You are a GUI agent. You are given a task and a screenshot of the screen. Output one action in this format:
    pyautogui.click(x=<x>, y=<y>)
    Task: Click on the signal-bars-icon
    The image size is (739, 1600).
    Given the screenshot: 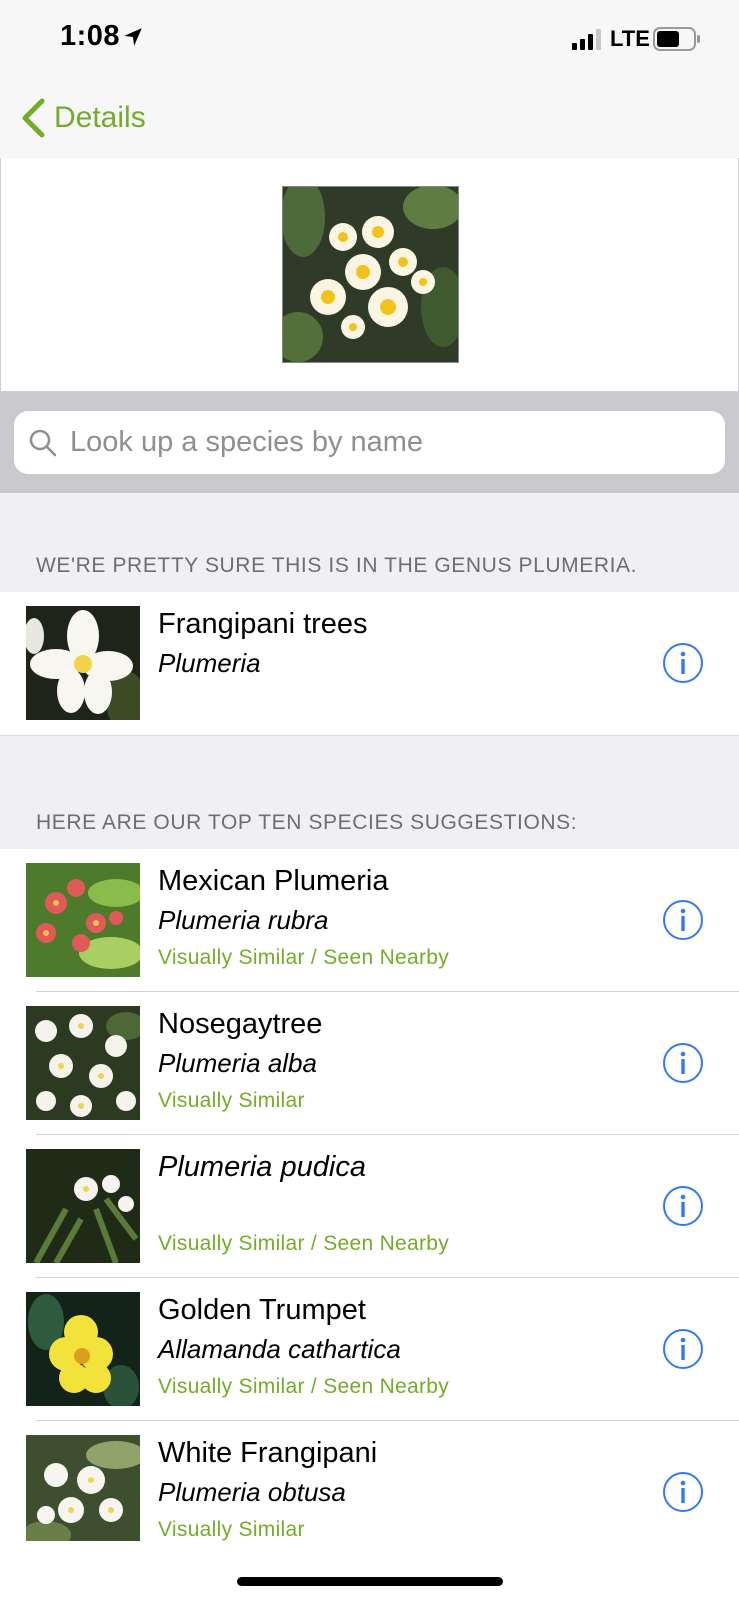 What is the action you would take?
    pyautogui.click(x=586, y=39)
    